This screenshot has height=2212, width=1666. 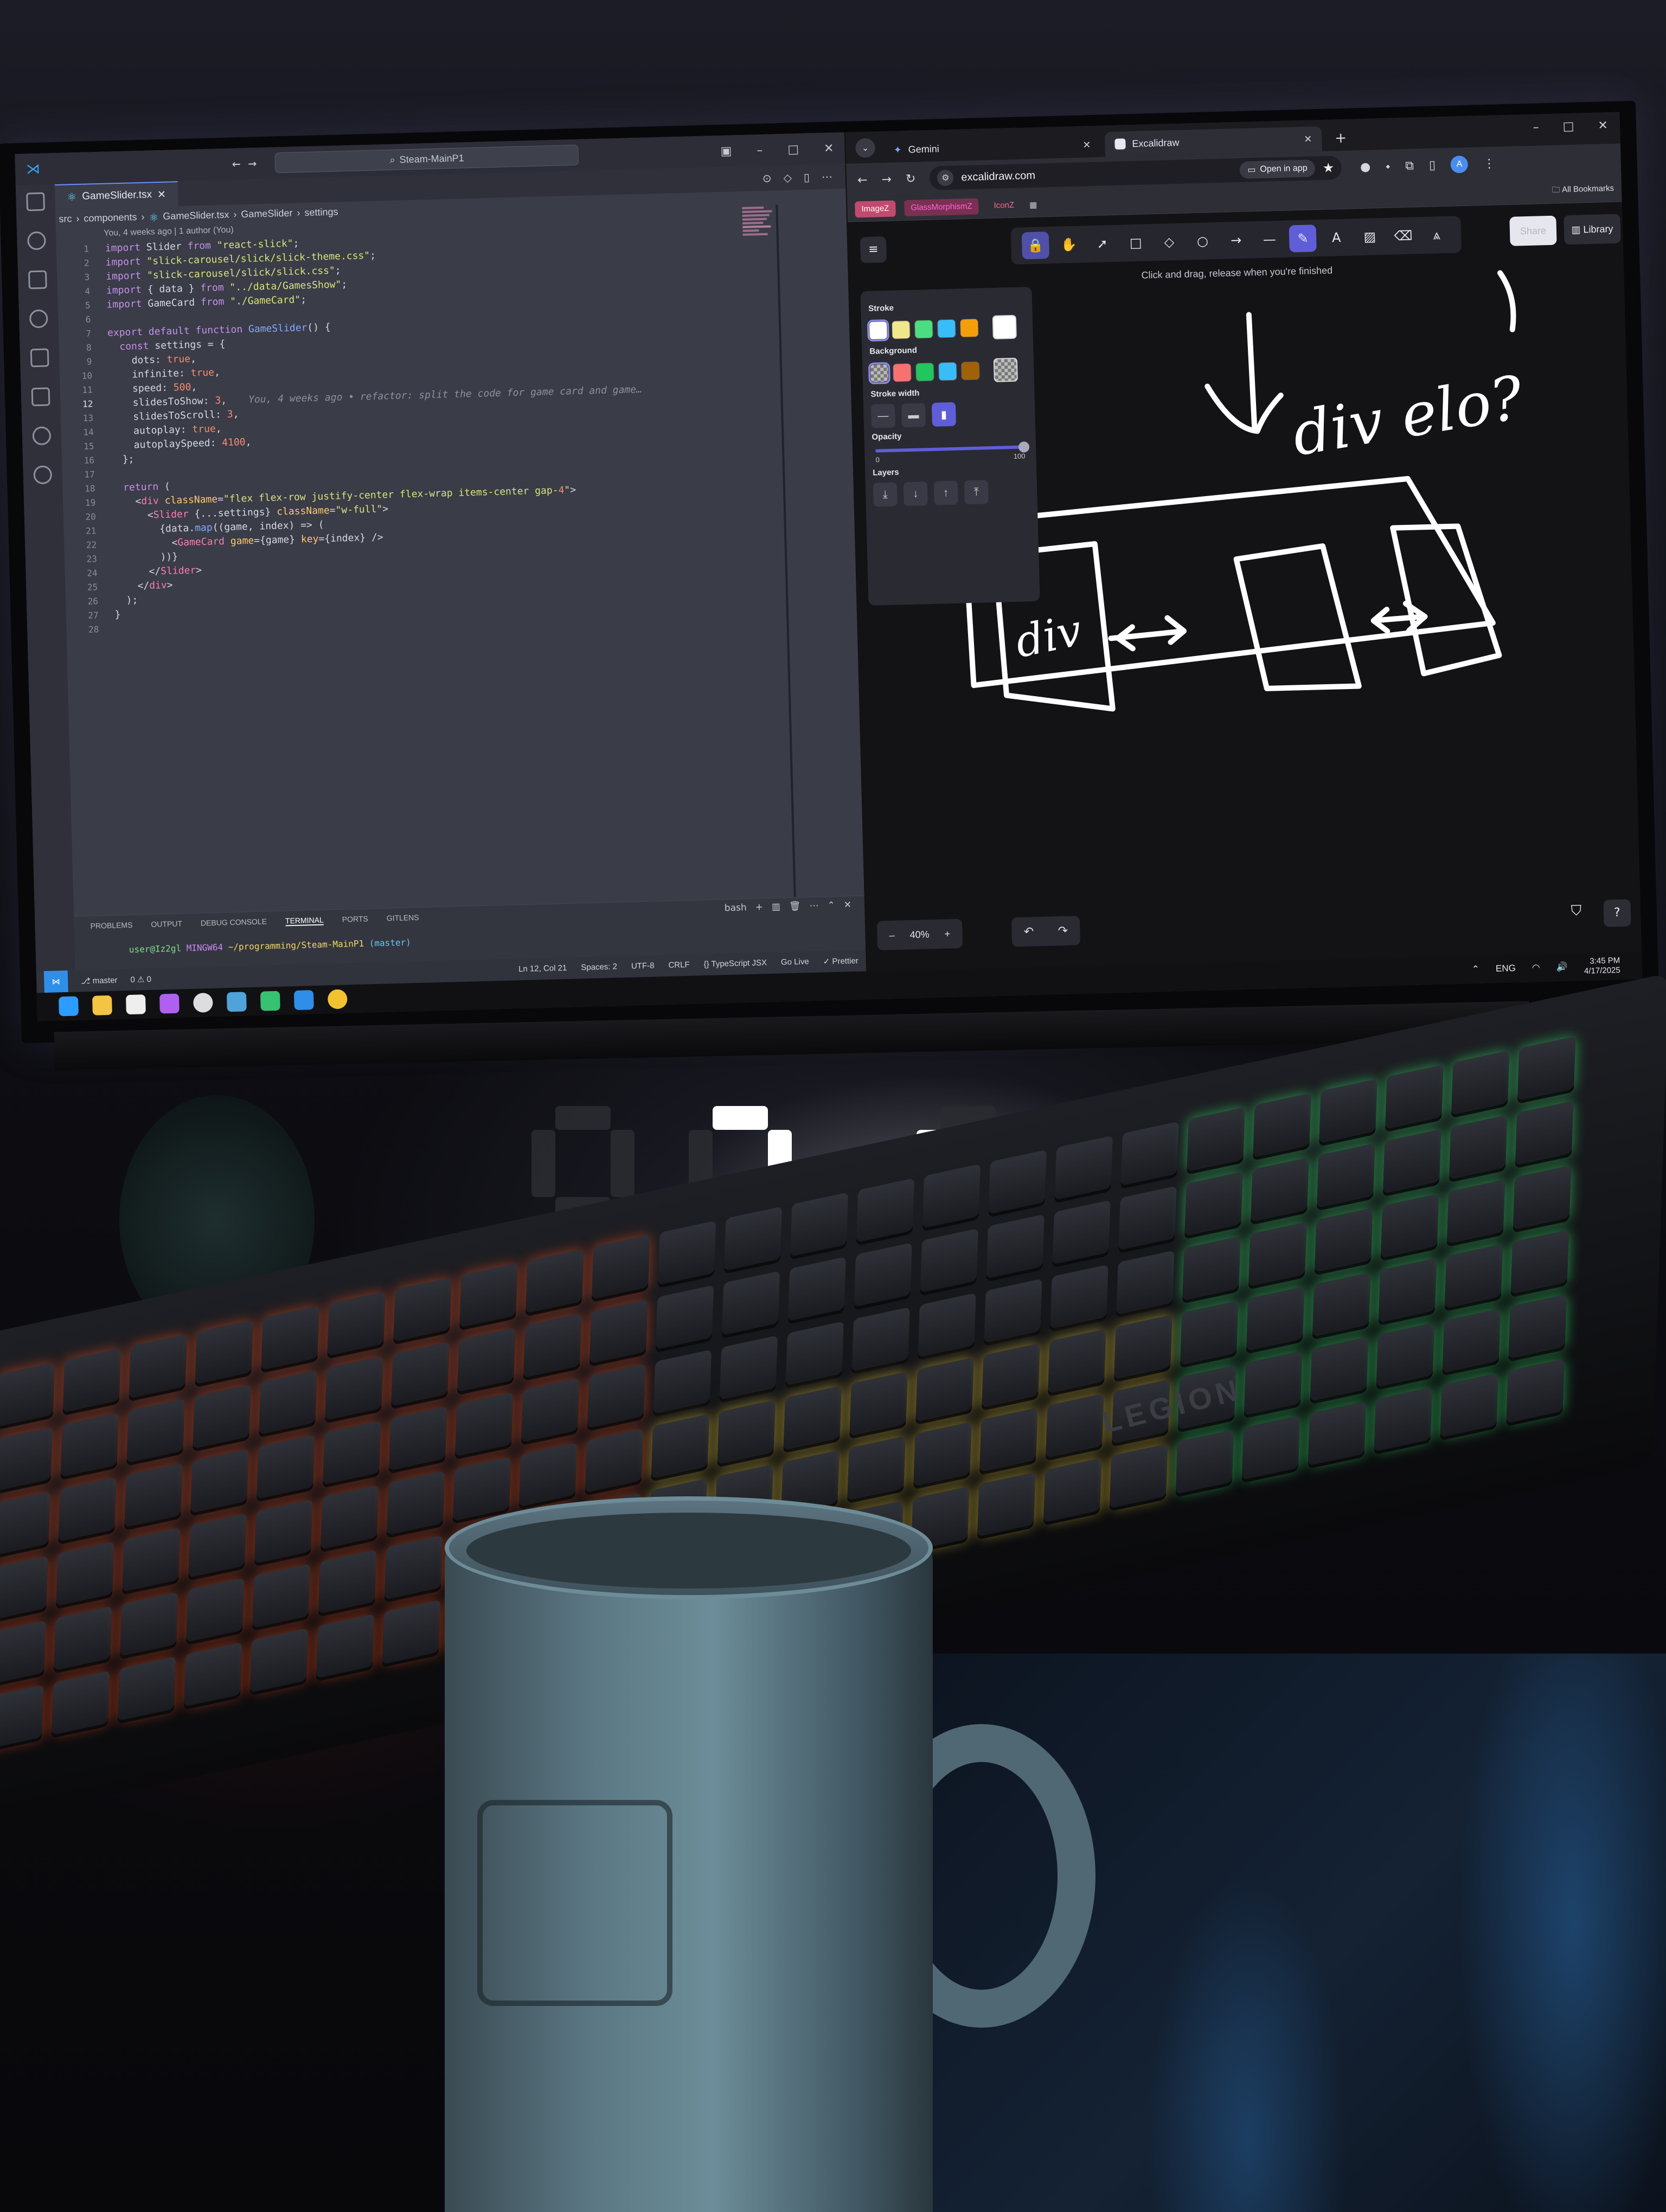 I want to click on tab-terminal: TERMINAL, so click(x=305, y=921).